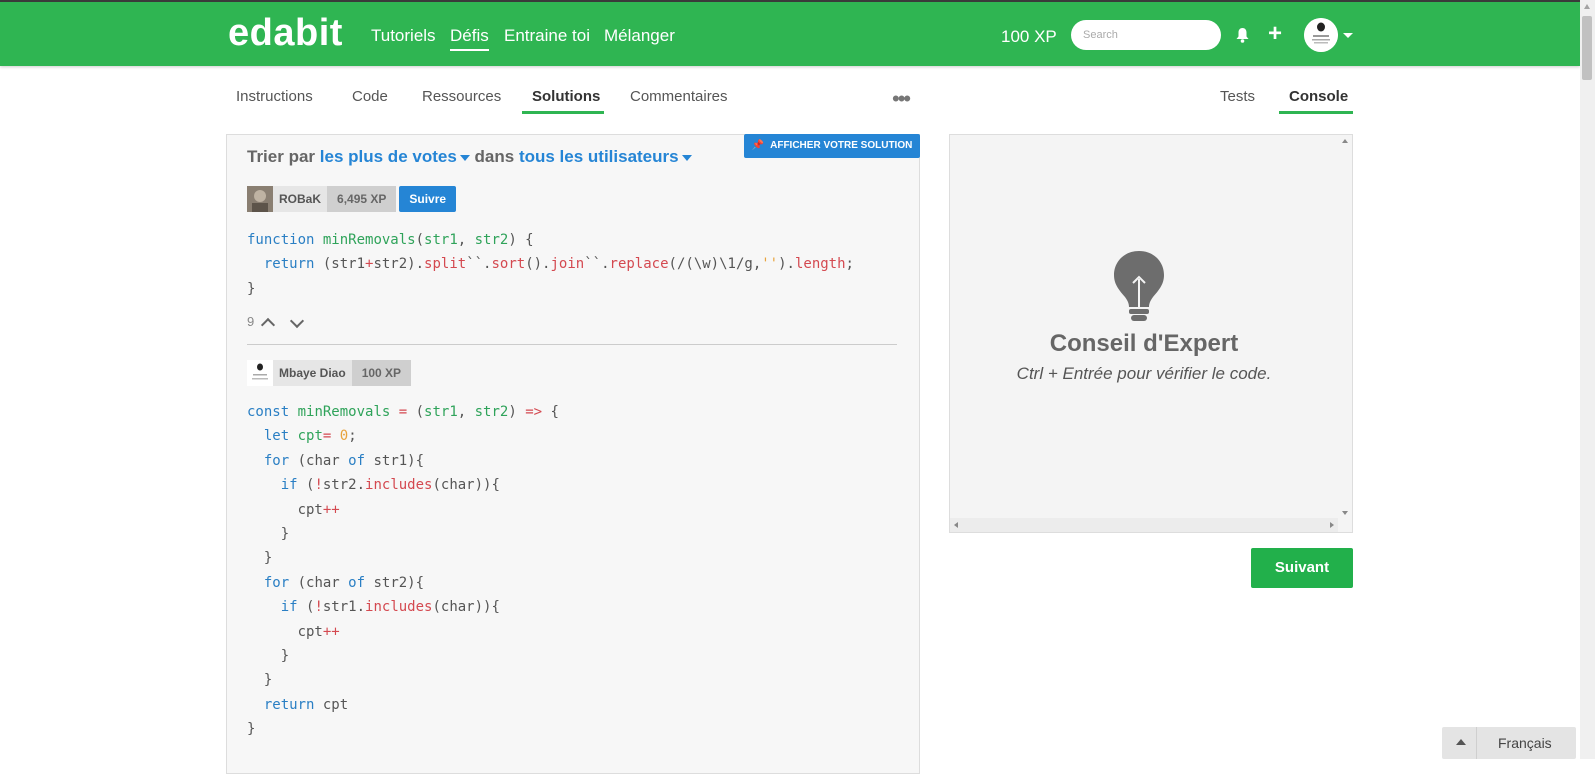 The image size is (1595, 774). What do you see at coordinates (1345, 327) in the screenshot?
I see `console-vertical-scrollbar` at bounding box center [1345, 327].